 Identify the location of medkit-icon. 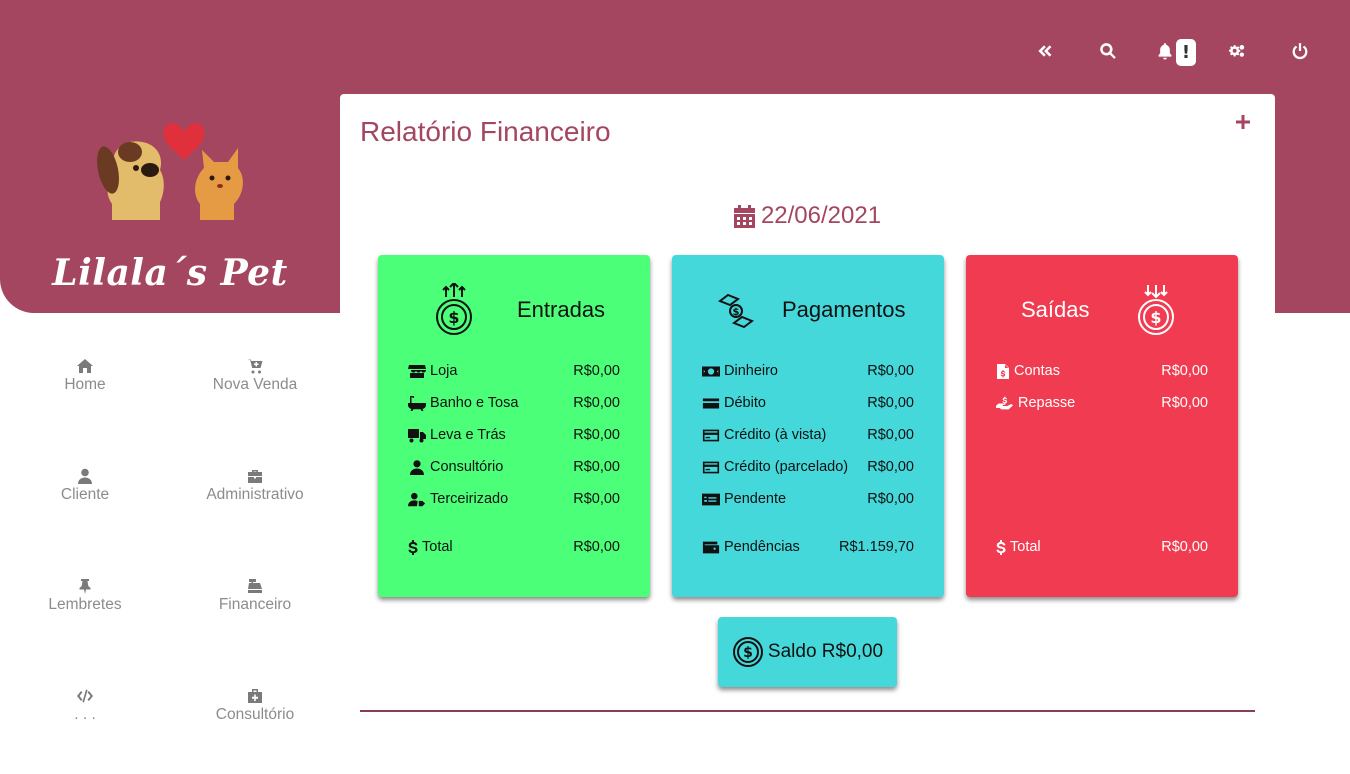
(255, 696).